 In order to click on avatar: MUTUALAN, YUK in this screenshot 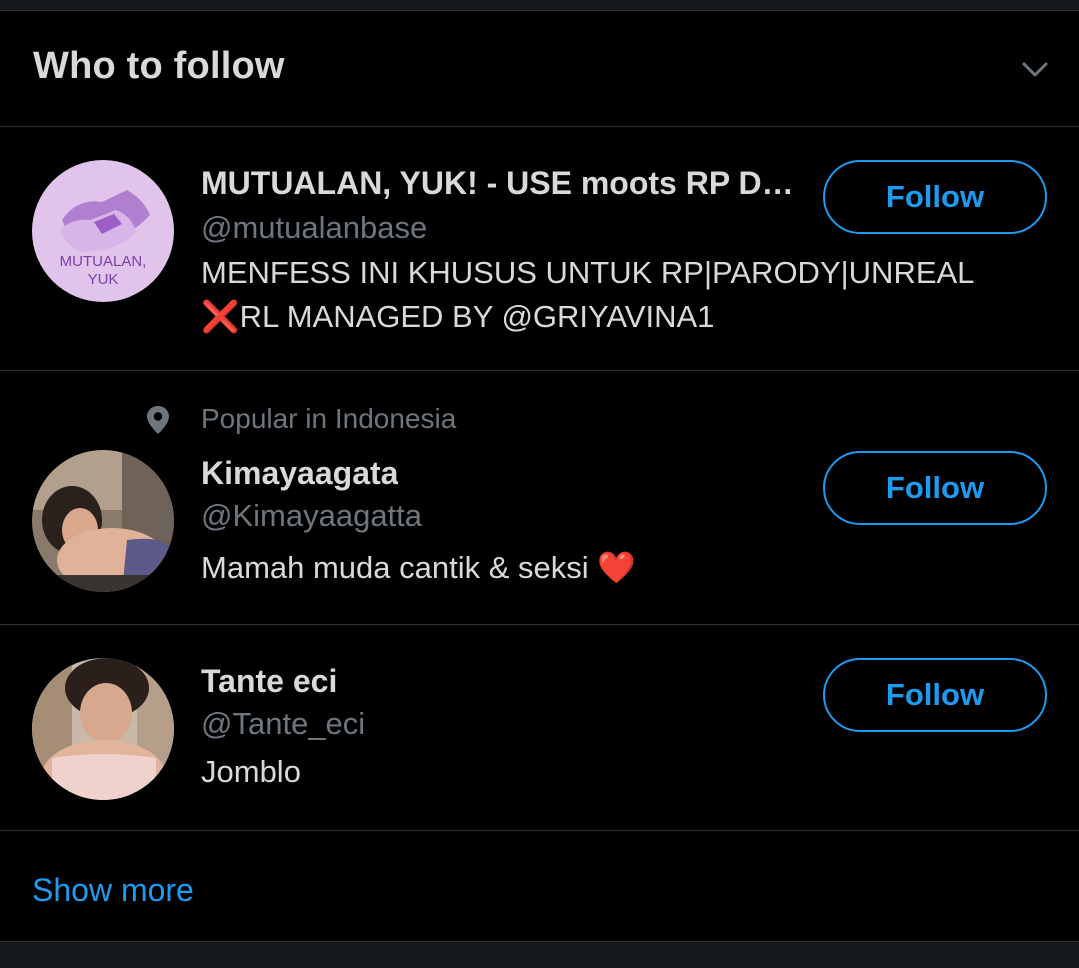, I will do `click(103, 231)`.